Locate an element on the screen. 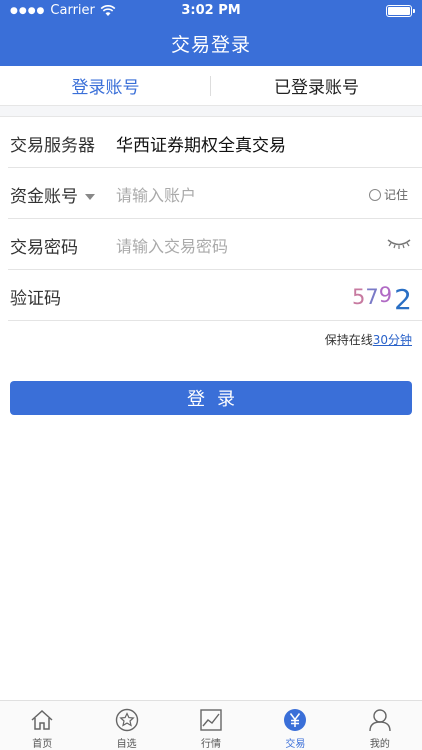  keep-online-setting: 保持在线30分钟 is located at coordinates (368, 339).